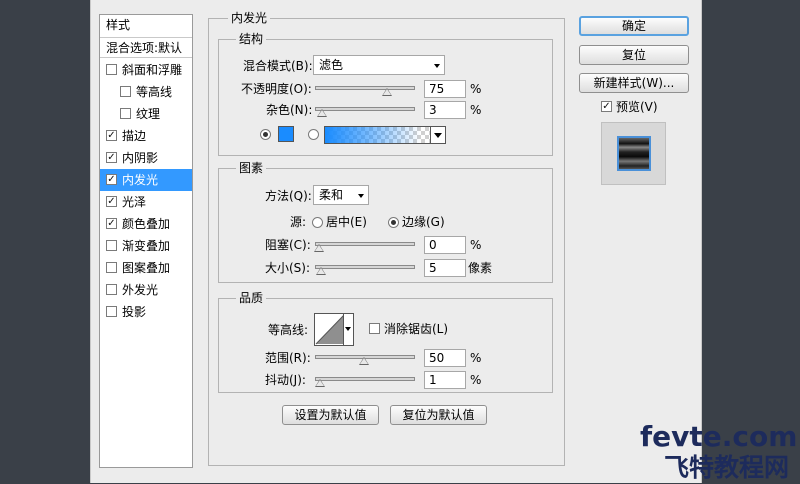 The height and width of the screenshot is (484, 800). Describe the element at coordinates (365, 88) in the screenshot. I see `opacity-slider` at that location.